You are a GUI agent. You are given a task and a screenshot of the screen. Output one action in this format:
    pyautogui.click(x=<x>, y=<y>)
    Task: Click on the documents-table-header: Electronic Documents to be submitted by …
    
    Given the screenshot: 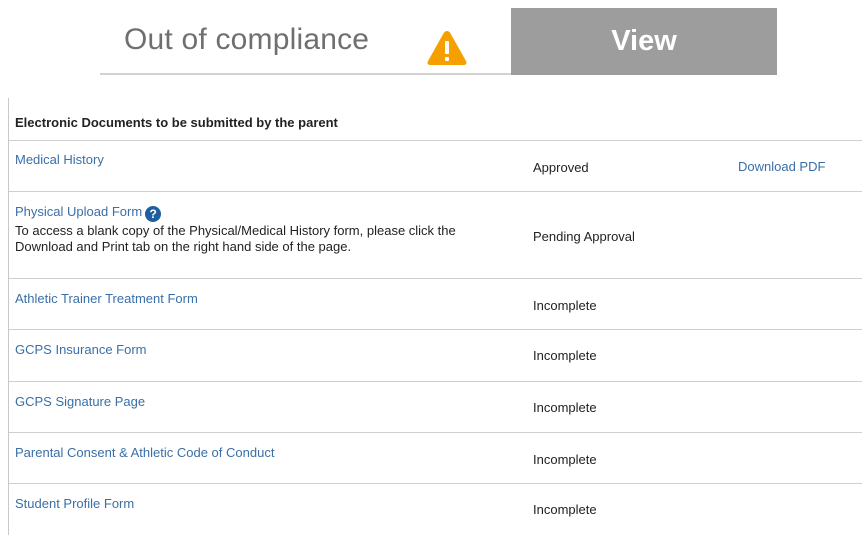 What is the action you would take?
    pyautogui.click(x=435, y=119)
    